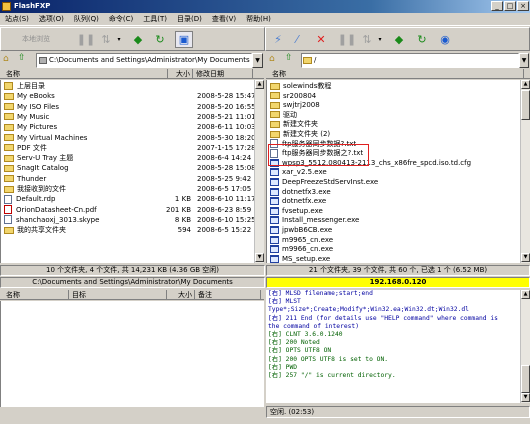  What do you see at coordinates (445, 39) in the screenshot?
I see `view-icon: ◉` at bounding box center [445, 39].